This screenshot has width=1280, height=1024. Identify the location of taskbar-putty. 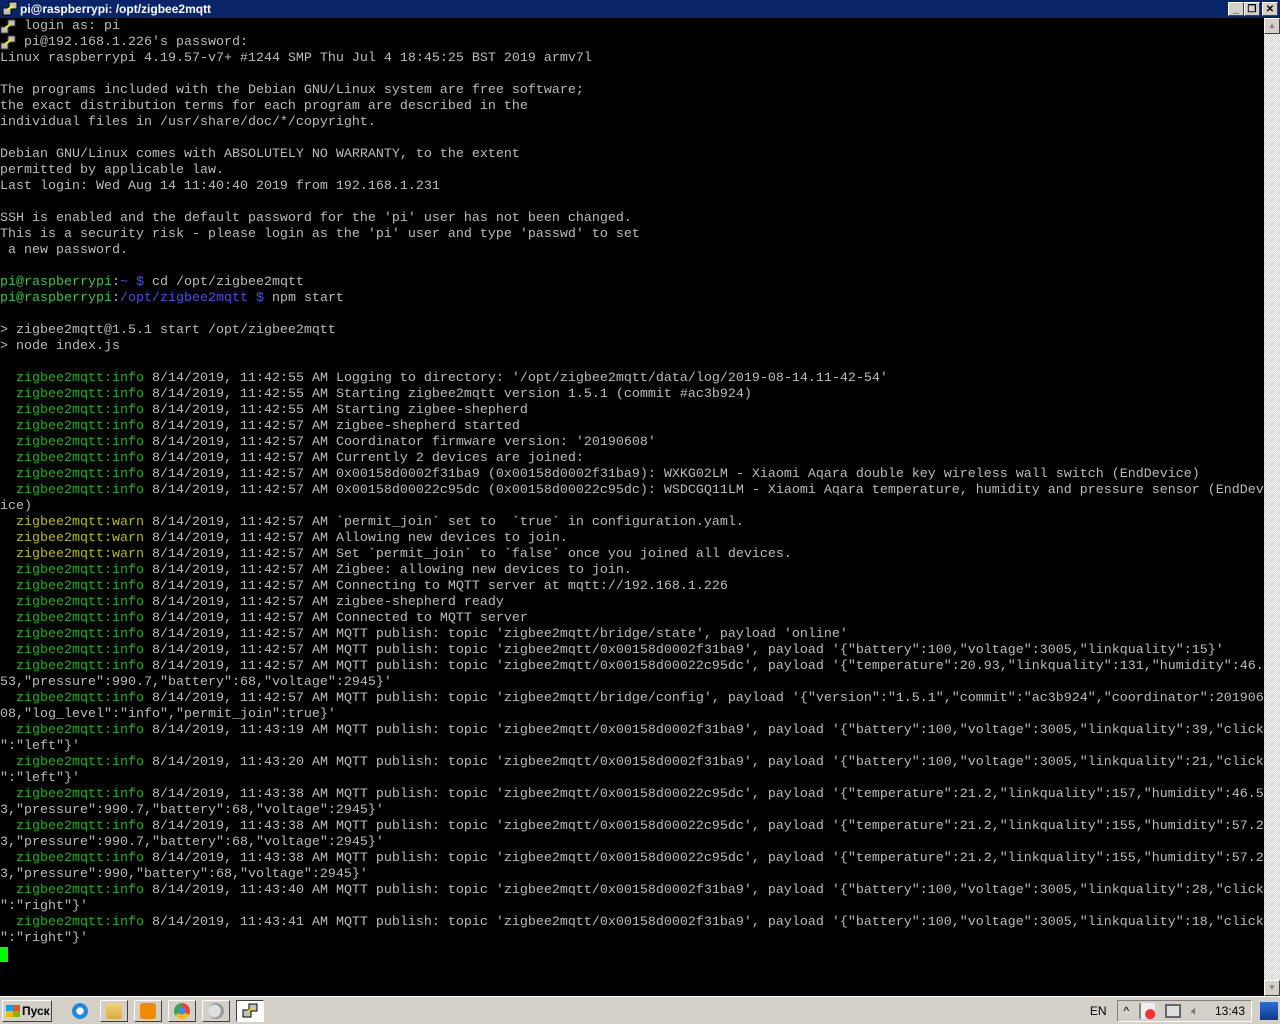
(250, 1010).